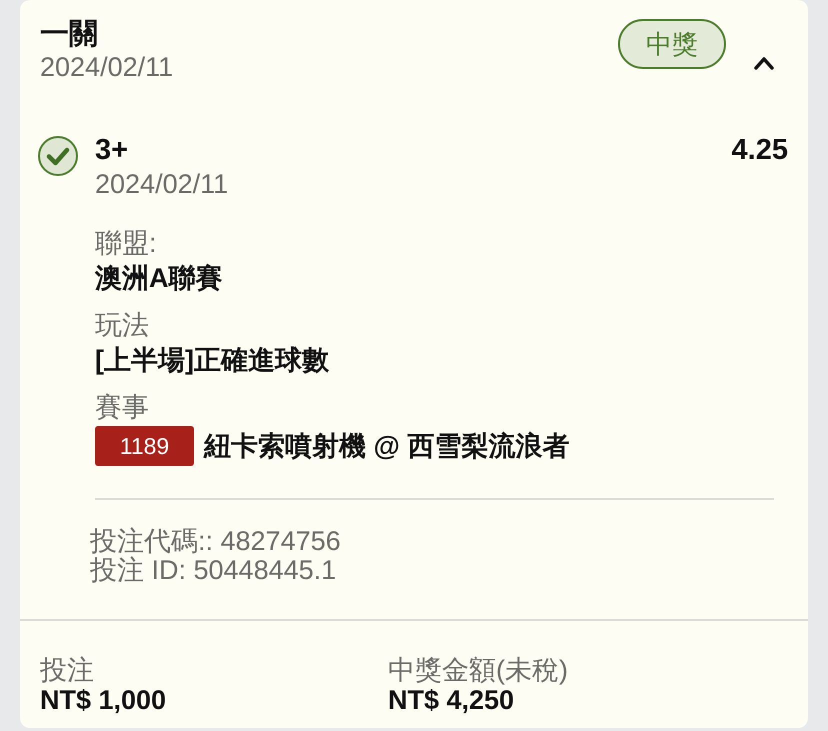  What do you see at coordinates (216, 541) in the screenshot?
I see `bet-reference: 投注代碼:: 48274756` at bounding box center [216, 541].